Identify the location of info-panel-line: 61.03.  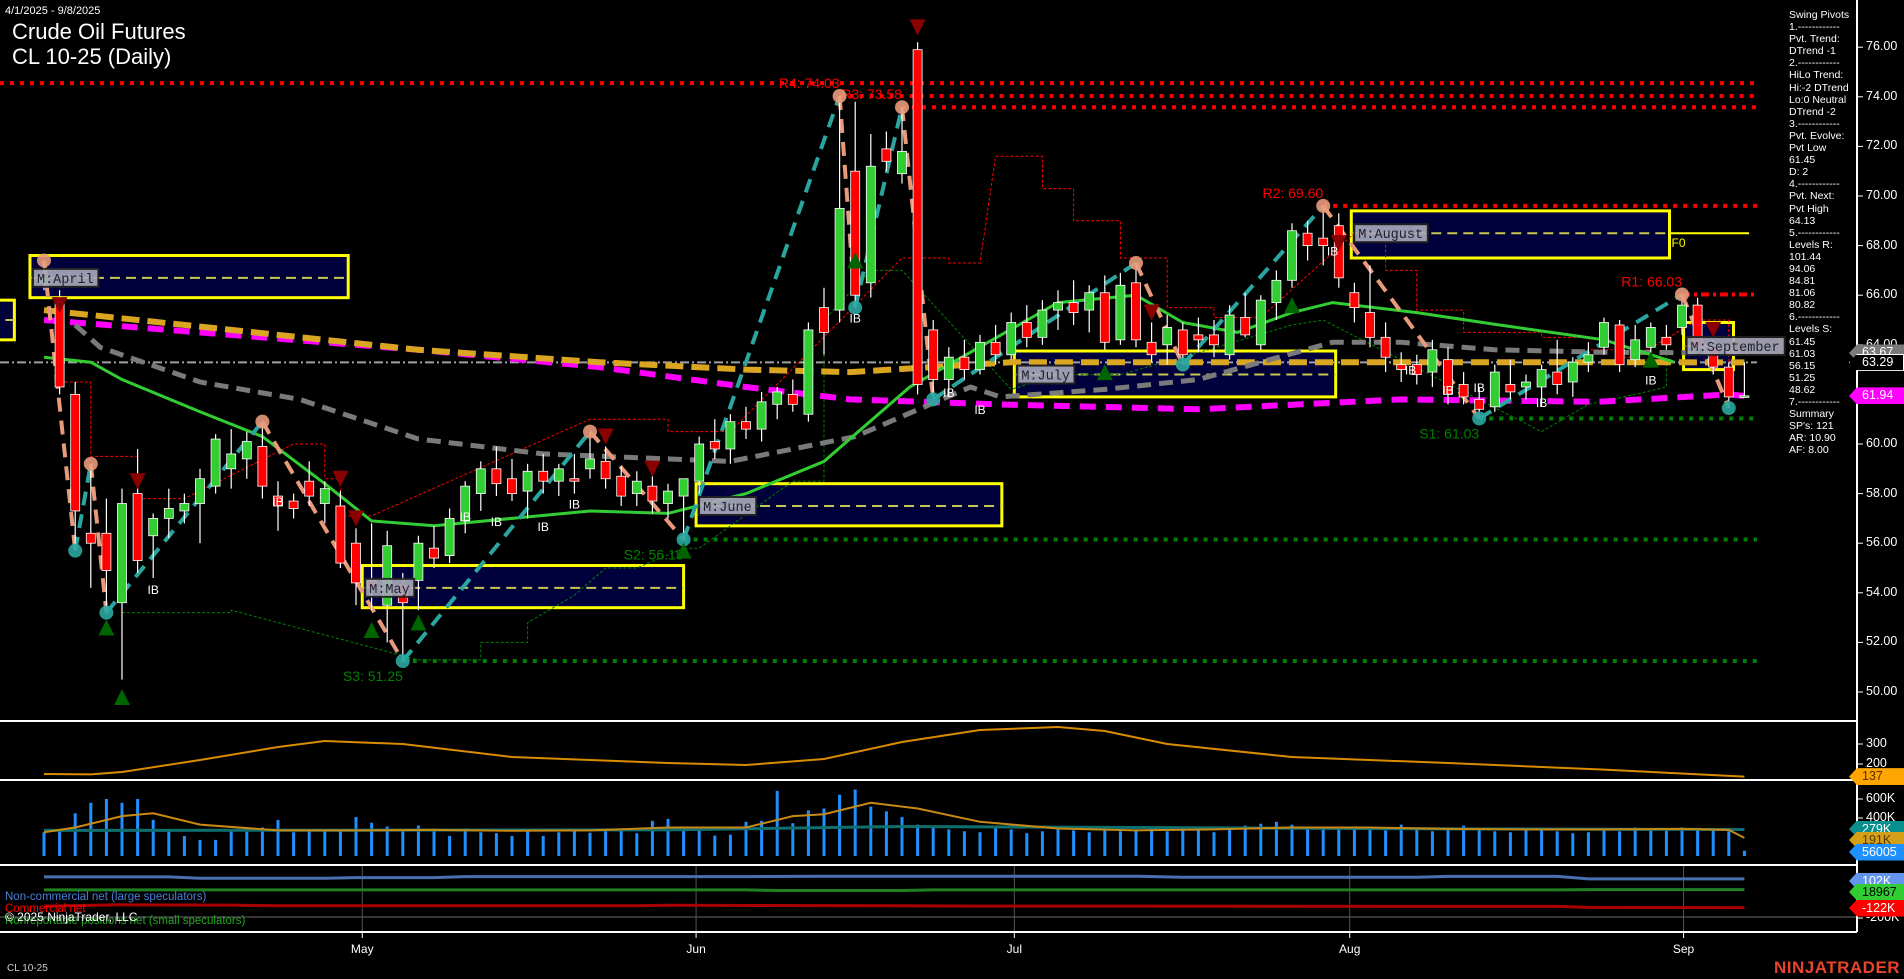
(1802, 353).